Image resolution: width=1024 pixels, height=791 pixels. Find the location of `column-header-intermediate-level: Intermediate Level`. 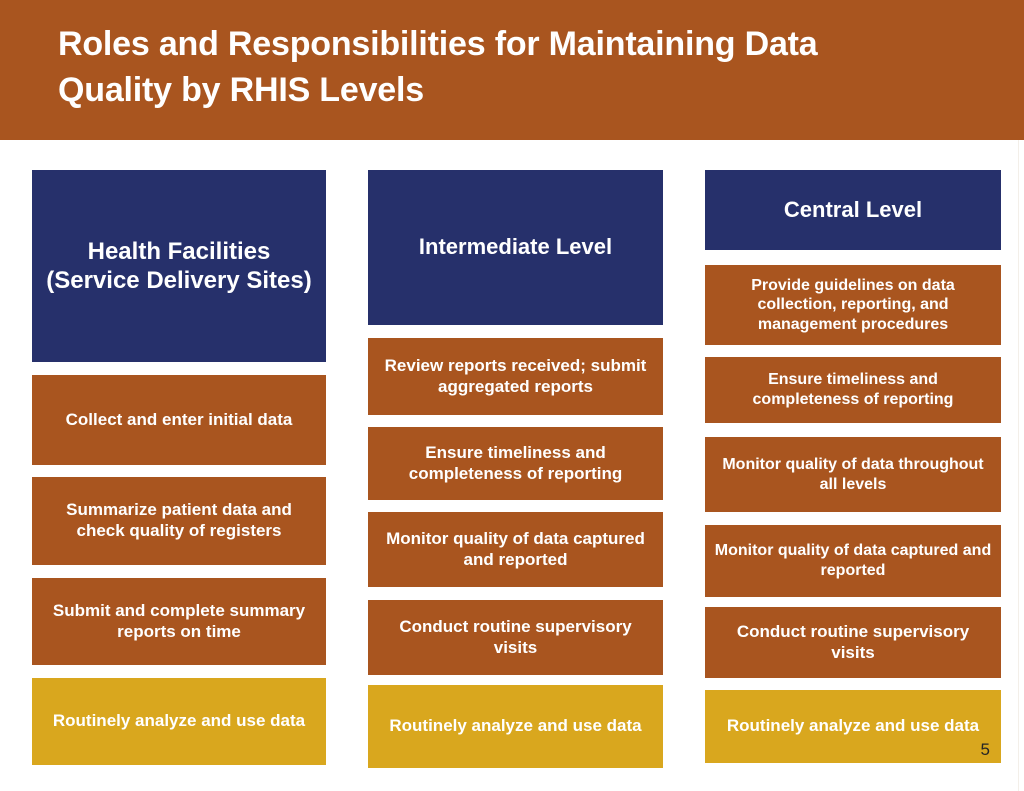

column-header-intermediate-level: Intermediate Level is located at coordinates (515, 247).